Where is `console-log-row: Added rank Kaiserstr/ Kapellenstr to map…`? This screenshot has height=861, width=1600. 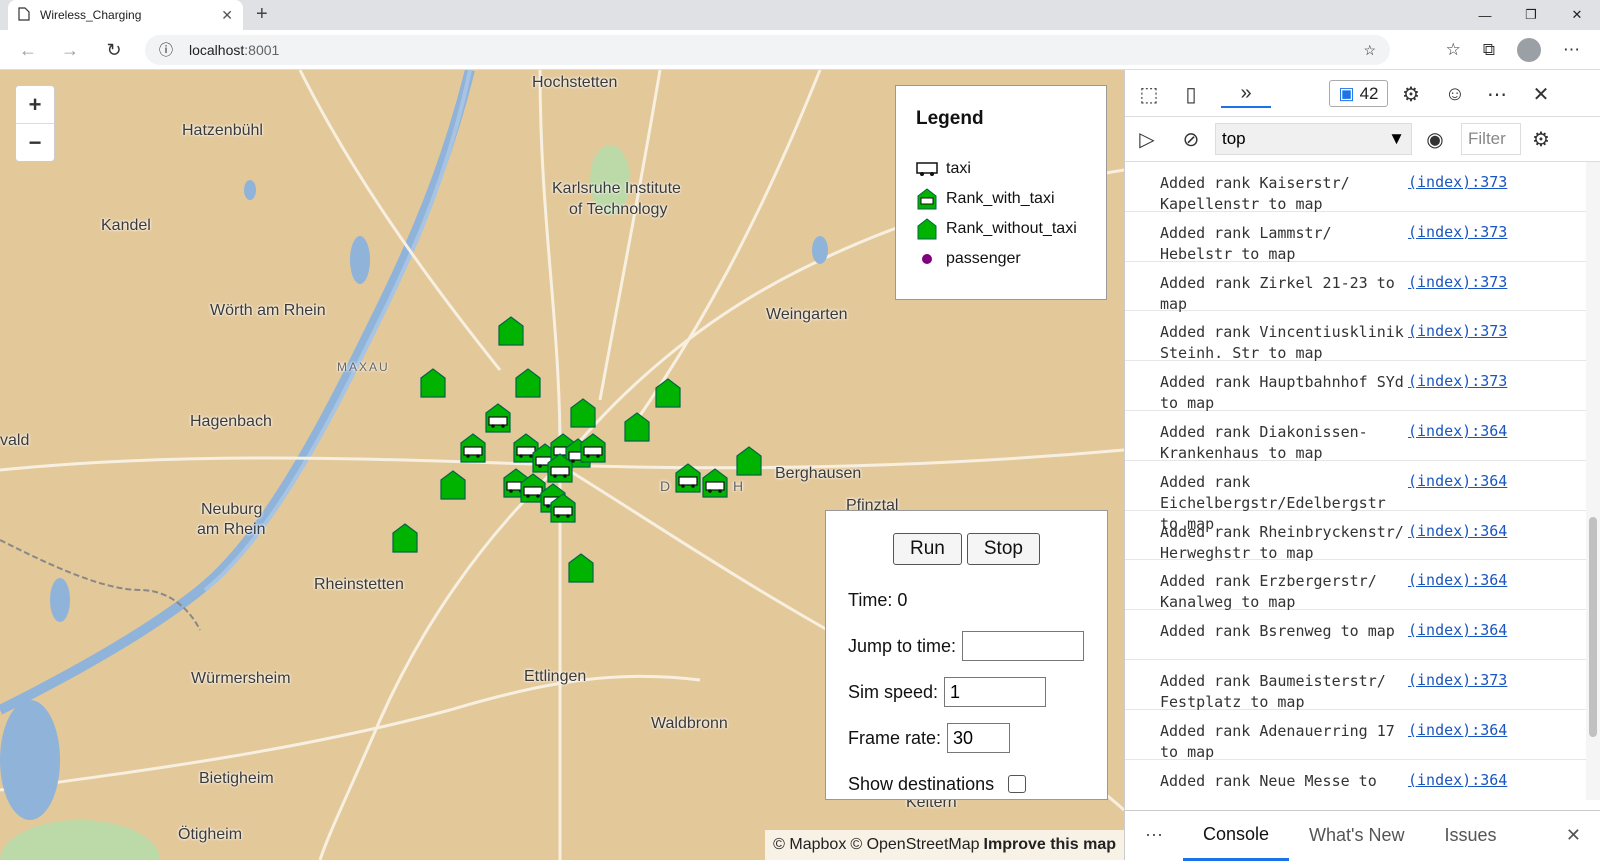 console-log-row: Added rank Kaiserstr/ Kapellenstr to map… is located at coordinates (1356, 187).